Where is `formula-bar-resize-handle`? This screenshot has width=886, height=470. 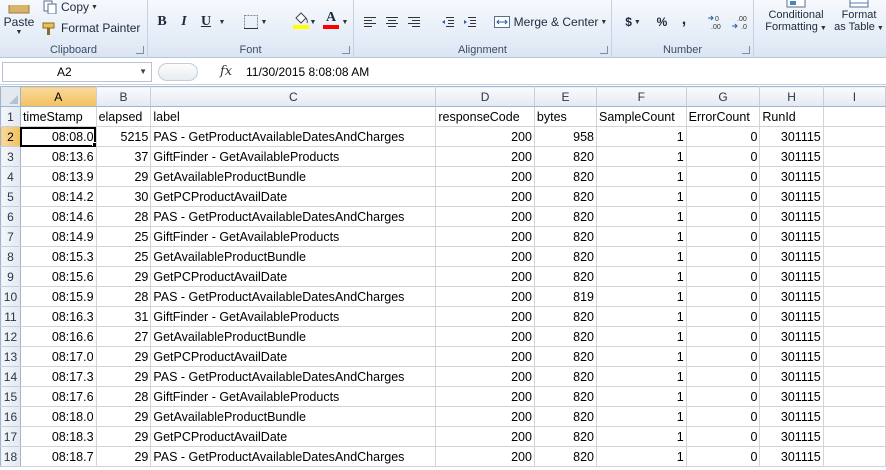
formula-bar-resize-handle is located at coordinates (178, 72).